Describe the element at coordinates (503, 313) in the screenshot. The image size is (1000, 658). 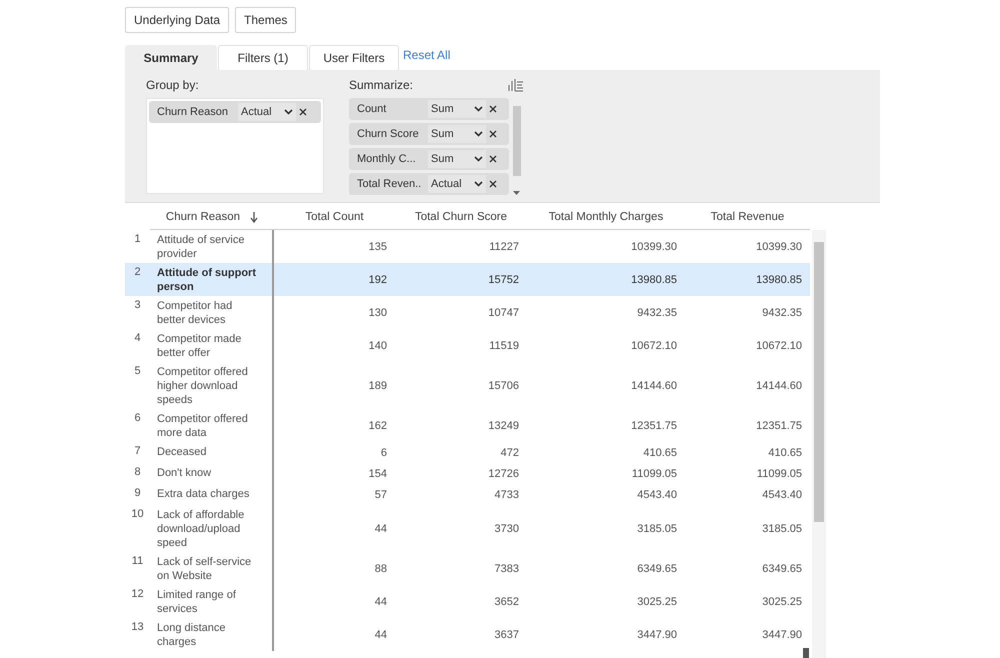
I see `table-cell-text: 10747` at that location.